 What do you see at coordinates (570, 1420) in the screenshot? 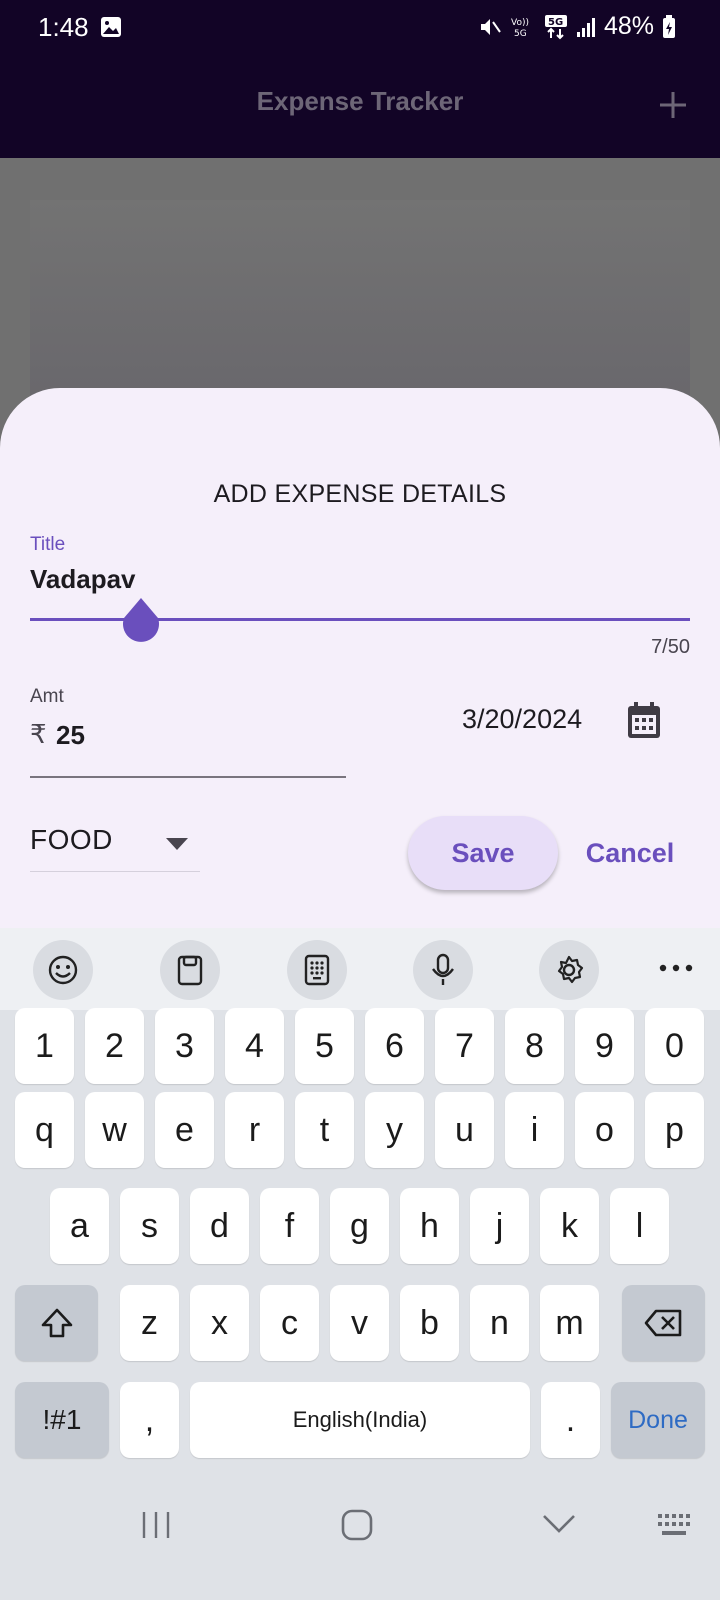
I see `period-key: .` at bounding box center [570, 1420].